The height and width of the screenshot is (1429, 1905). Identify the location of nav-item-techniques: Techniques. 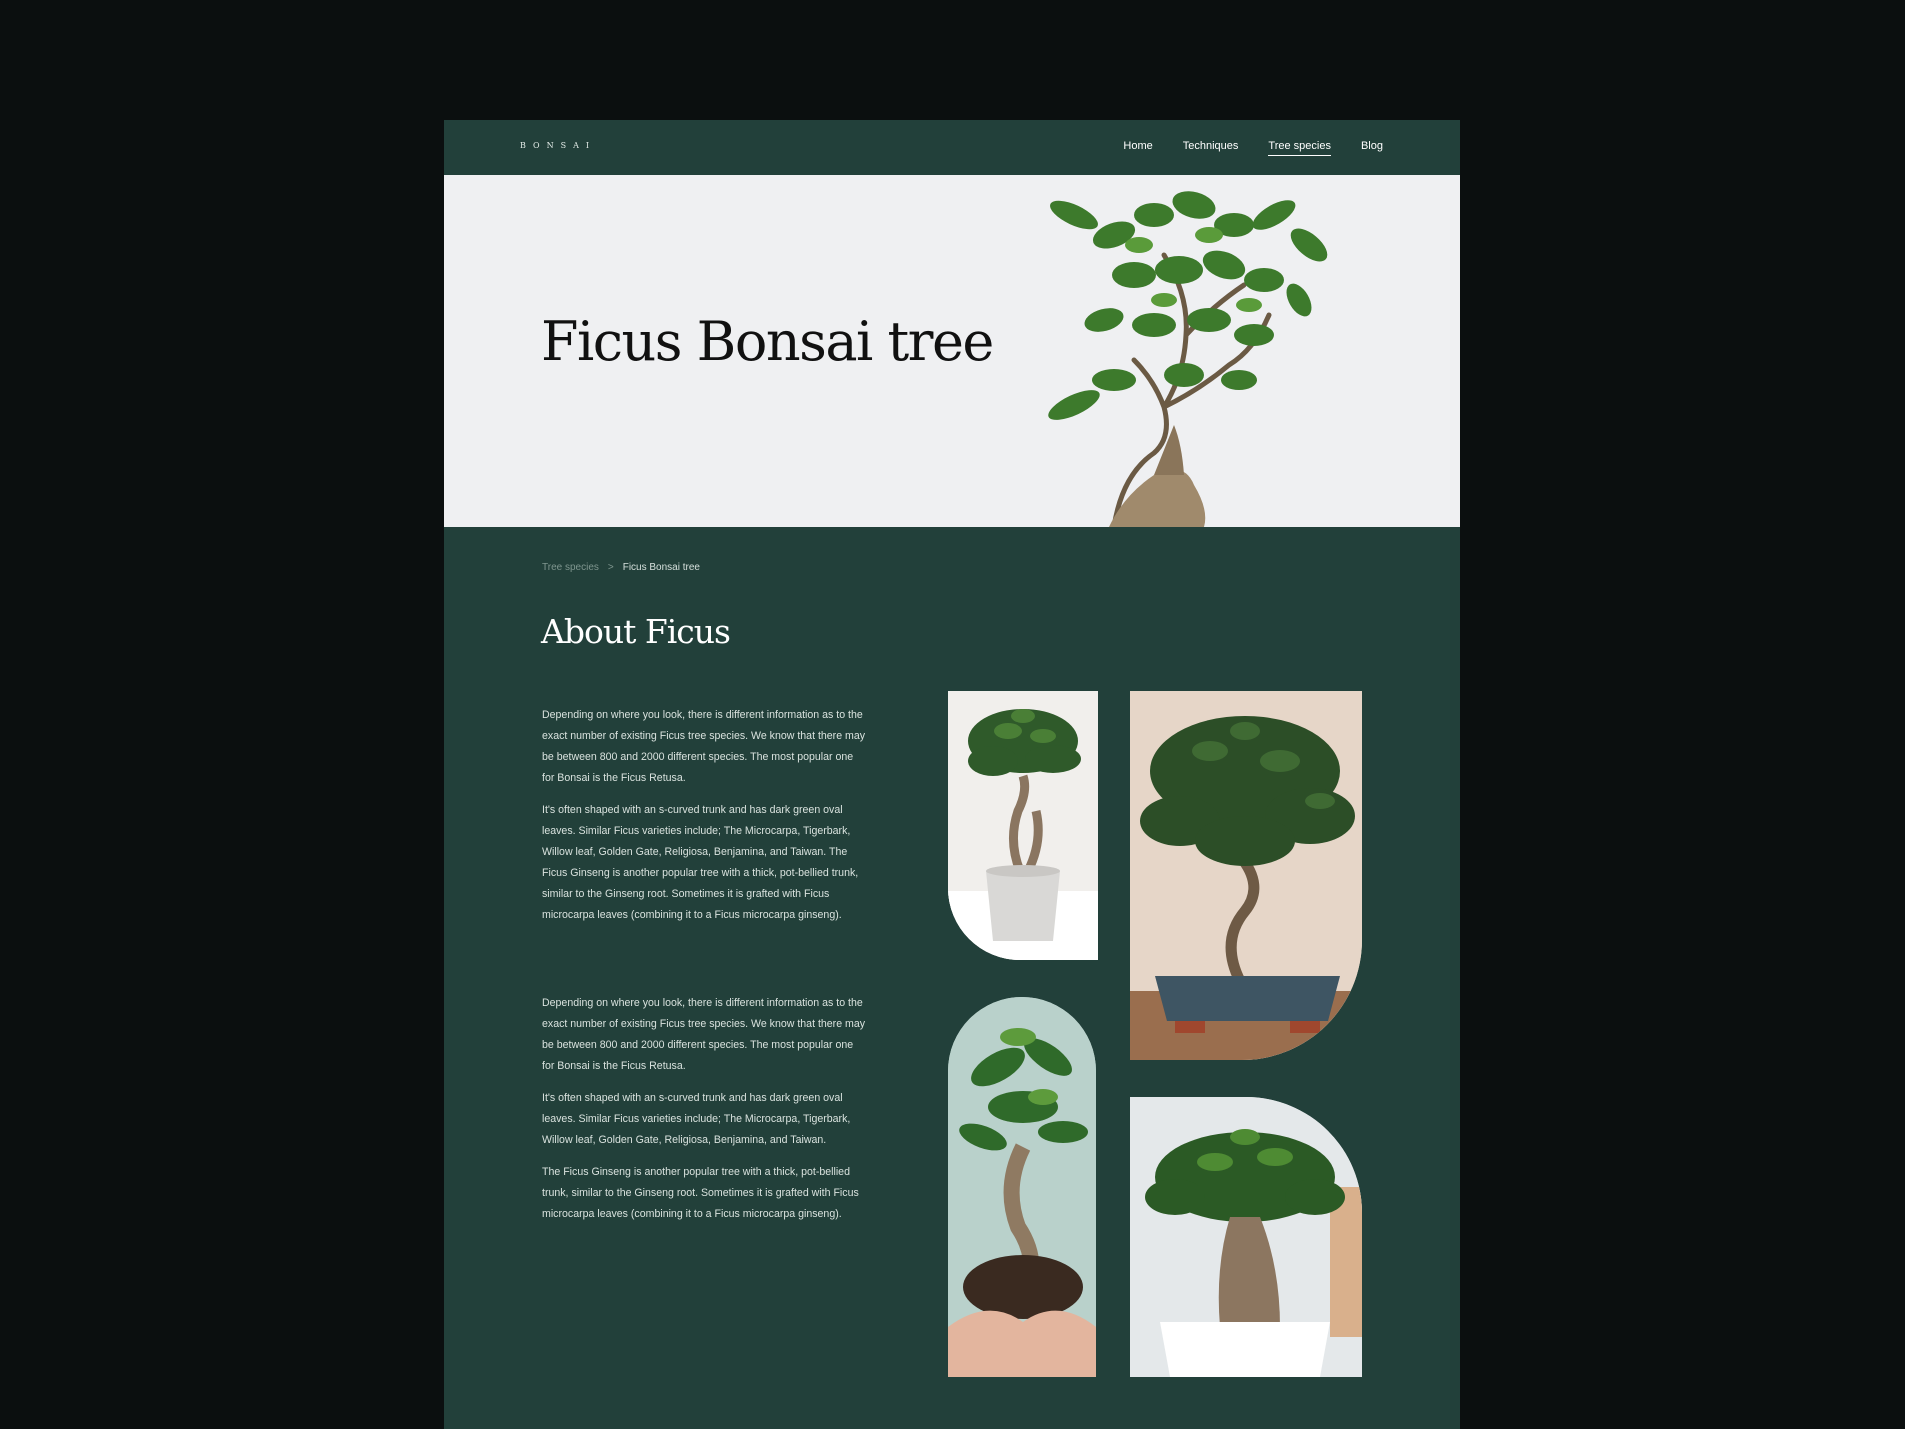
(1211, 148).